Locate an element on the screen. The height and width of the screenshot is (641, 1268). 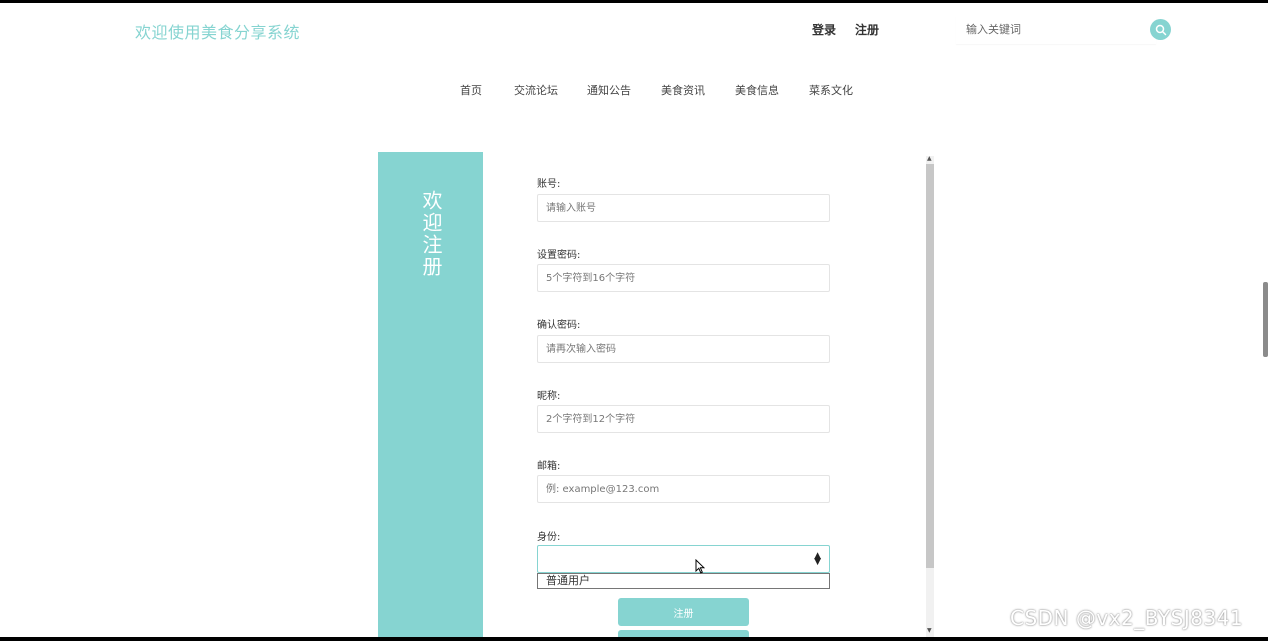
account-label: 账号: is located at coordinates (549, 184).